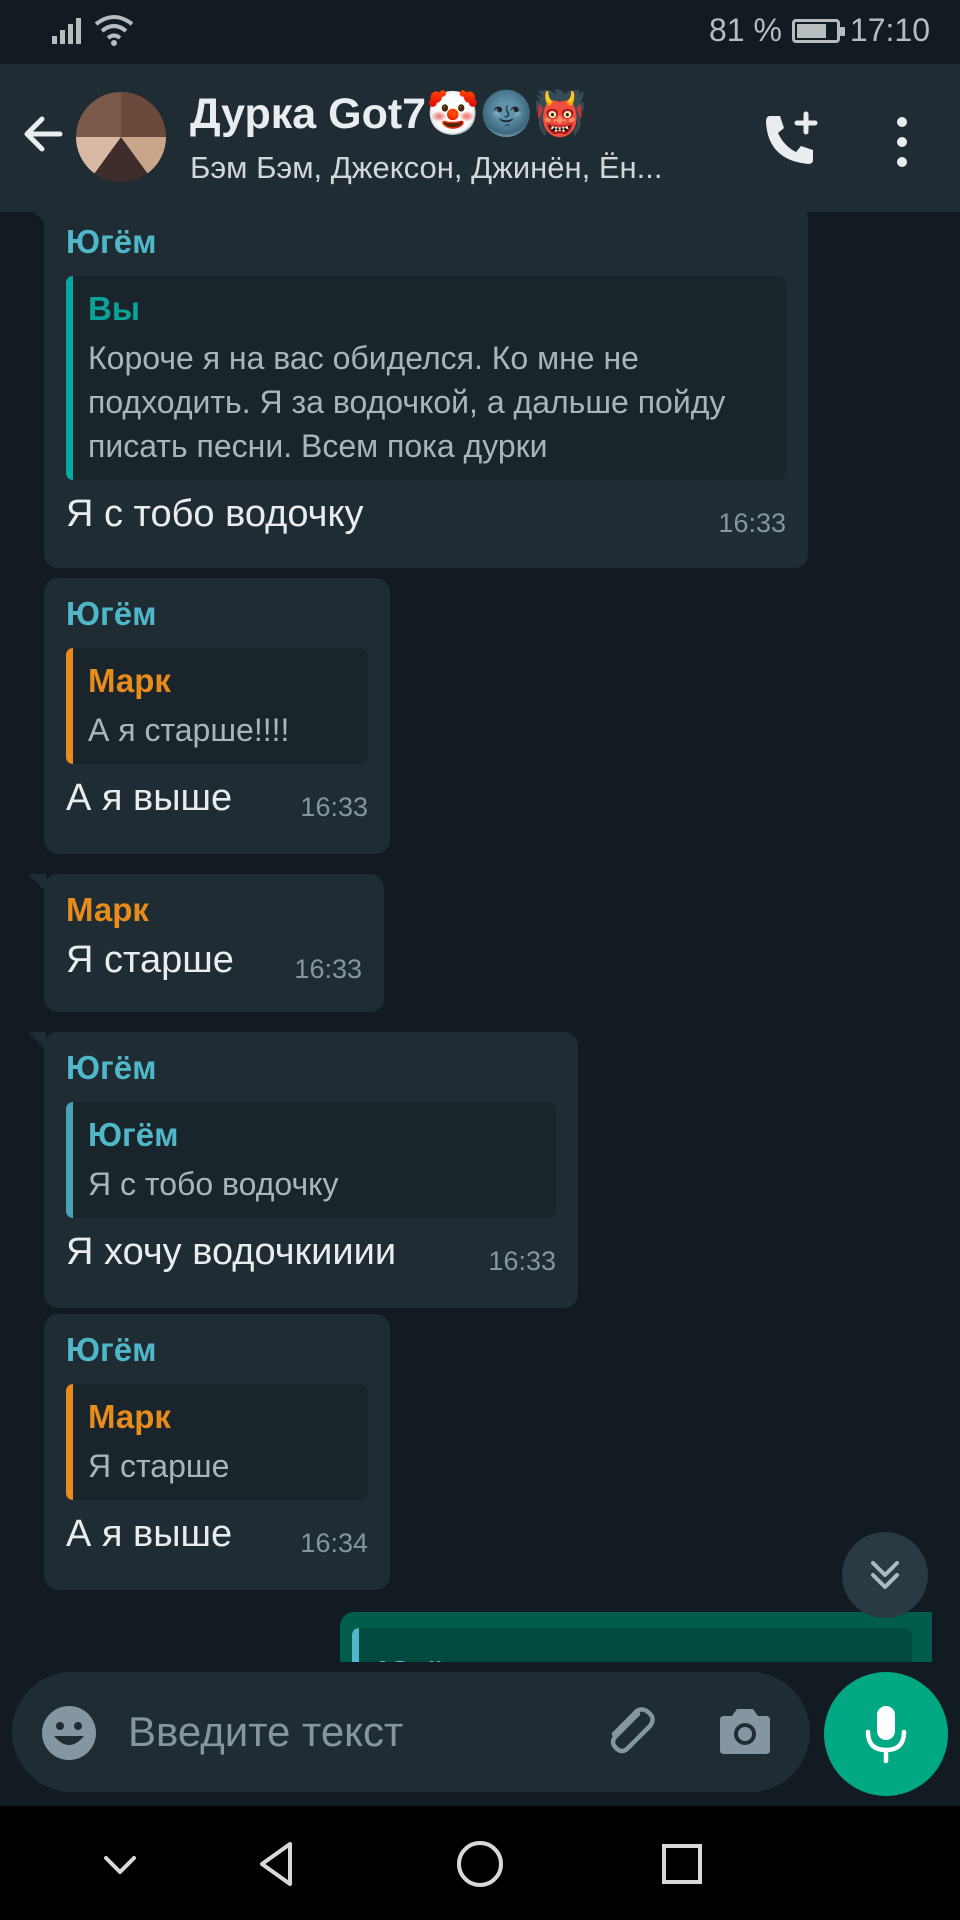 The image size is (960, 1920). Describe the element at coordinates (334, 1543) in the screenshot. I see `message-time: 16:34` at that location.